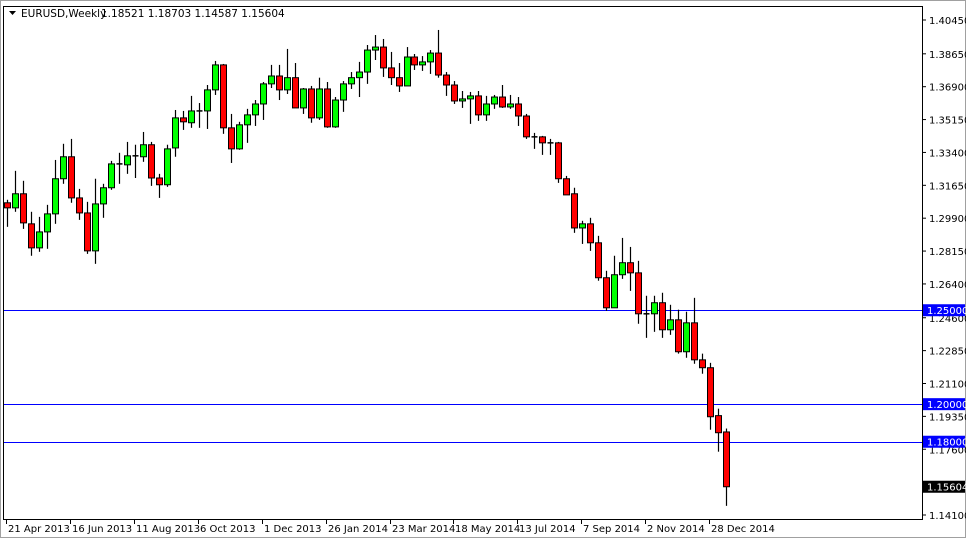  Describe the element at coordinates (947, 252) in the screenshot. I see `y-tick-label: 1.28150` at that location.